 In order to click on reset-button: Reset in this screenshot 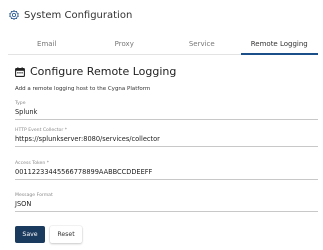, I will do `click(66, 234)`.